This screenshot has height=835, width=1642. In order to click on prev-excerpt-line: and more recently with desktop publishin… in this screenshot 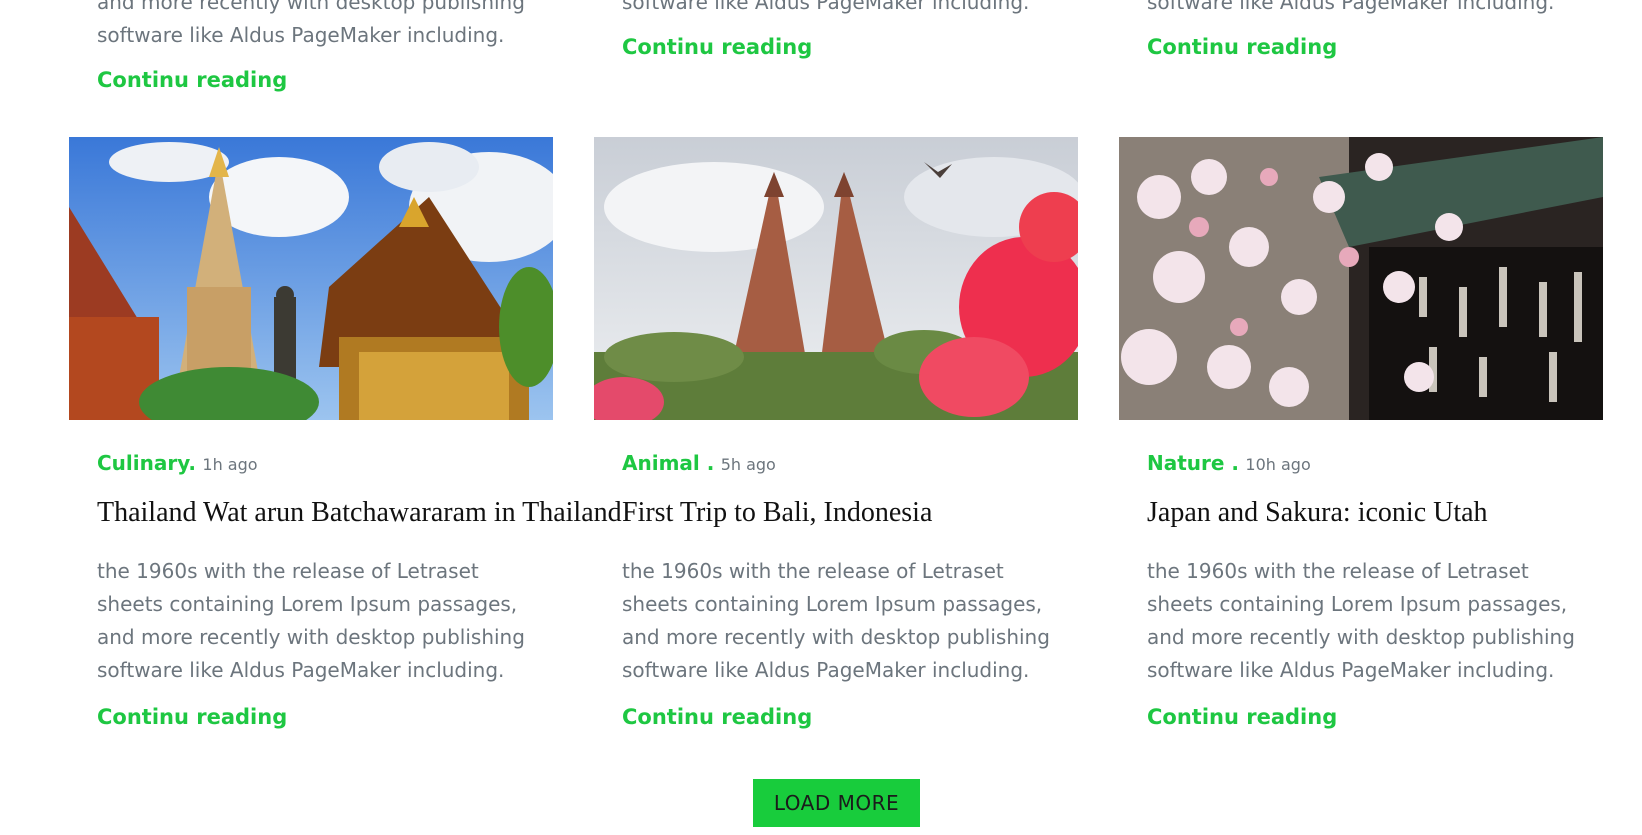, I will do `click(311, 7)`.